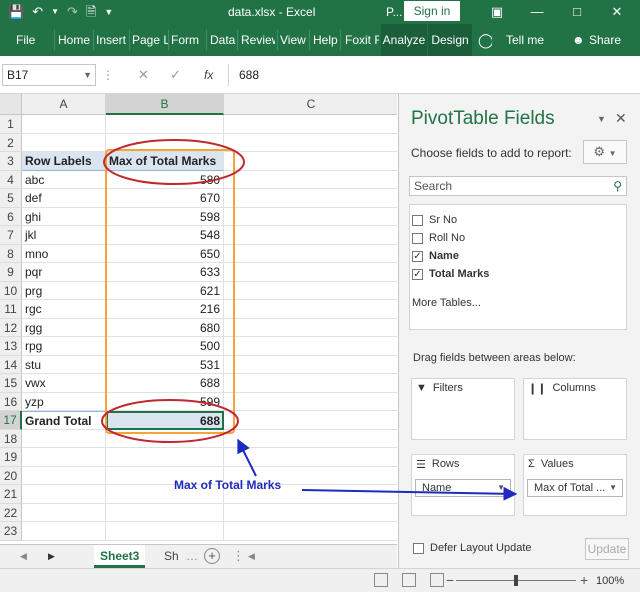 The image size is (640, 592). I want to click on tab-help: Help, so click(326, 40).